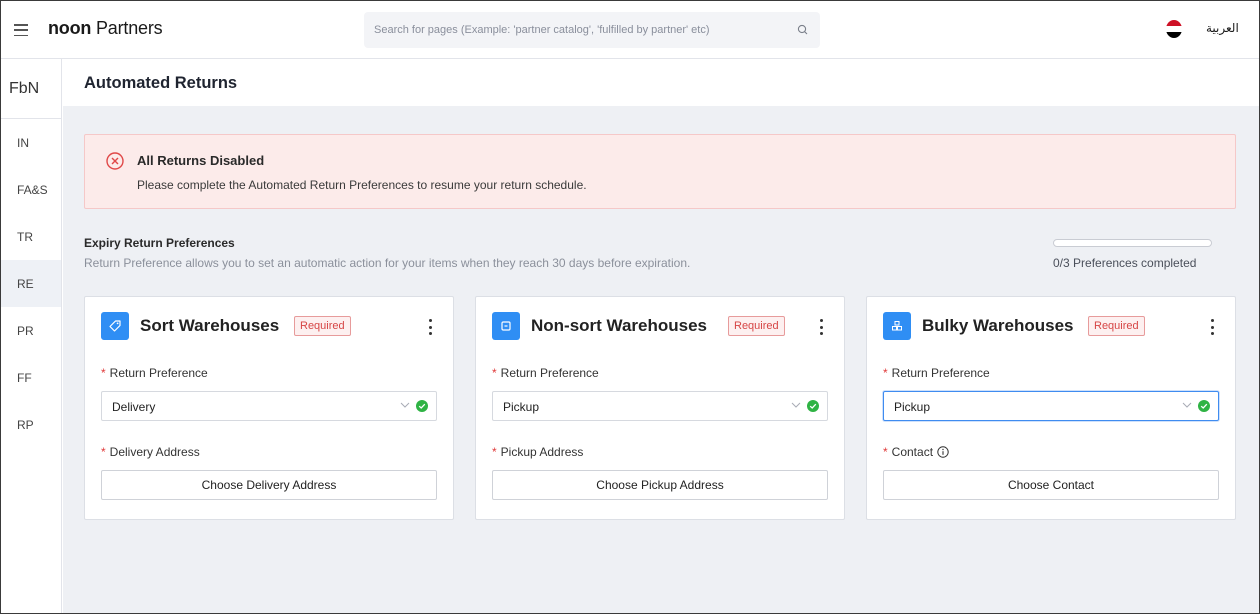  Describe the element at coordinates (1051, 485) in the screenshot. I see `choose-contact-button: Choose Contact` at that location.